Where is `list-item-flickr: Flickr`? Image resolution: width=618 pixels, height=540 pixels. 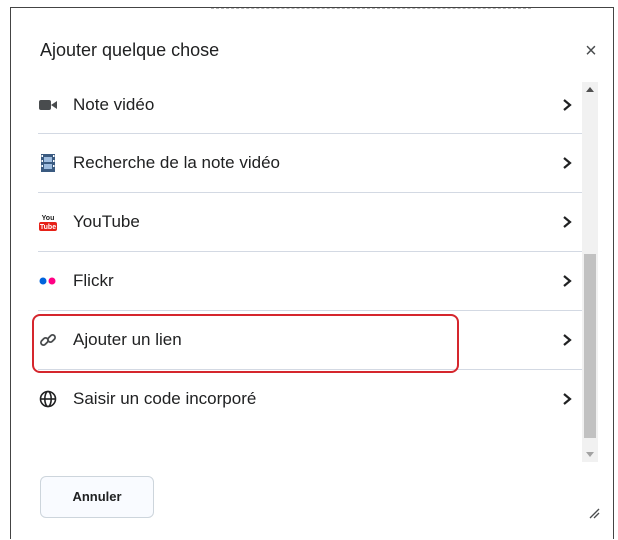 list-item-flickr: Flickr is located at coordinates (310, 281).